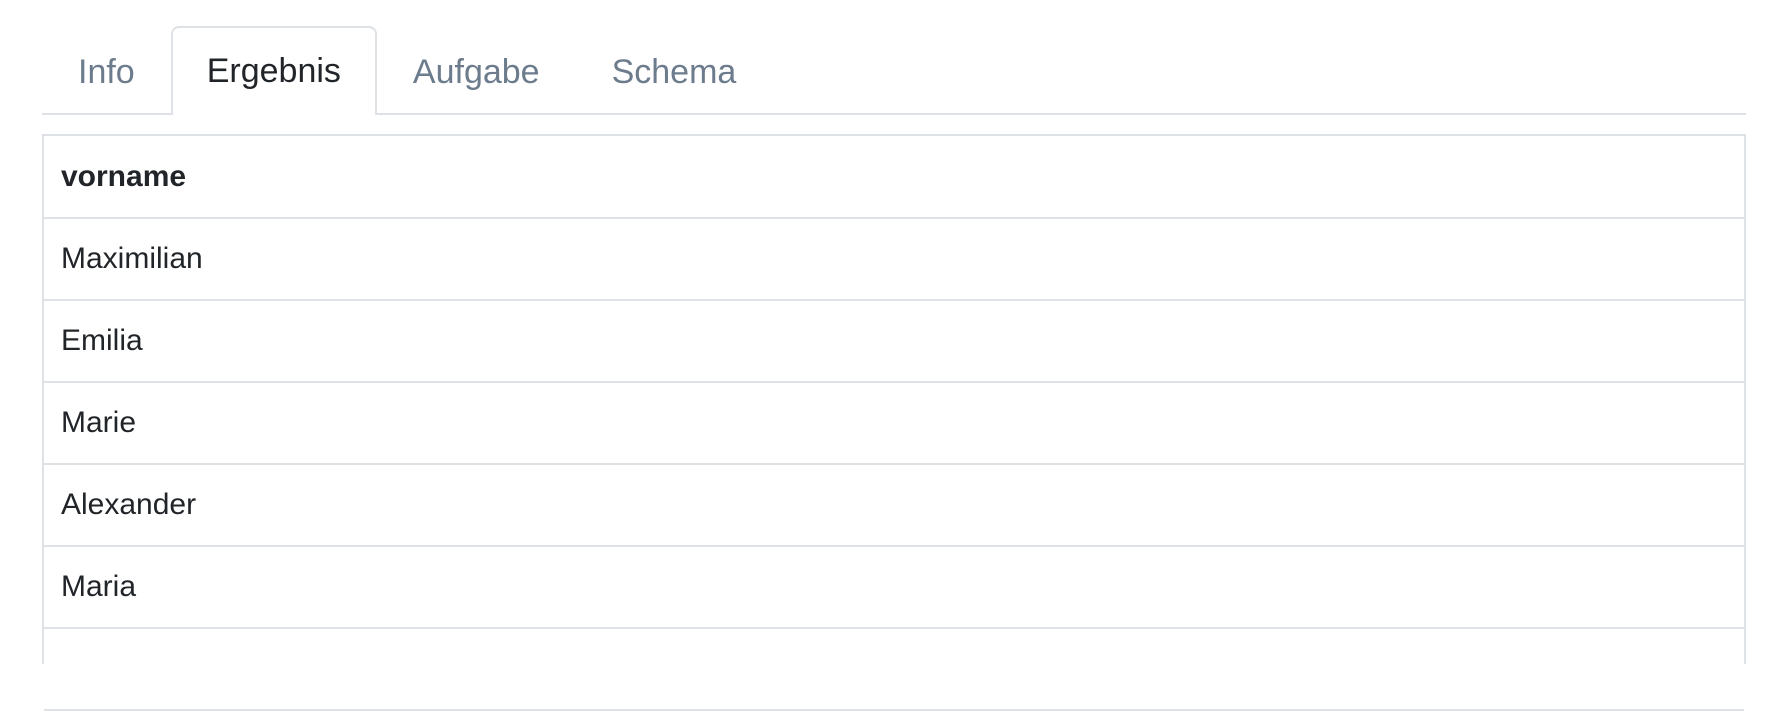 The image size is (1776, 711). I want to click on table-cell-vorname: Maria, so click(894, 587).